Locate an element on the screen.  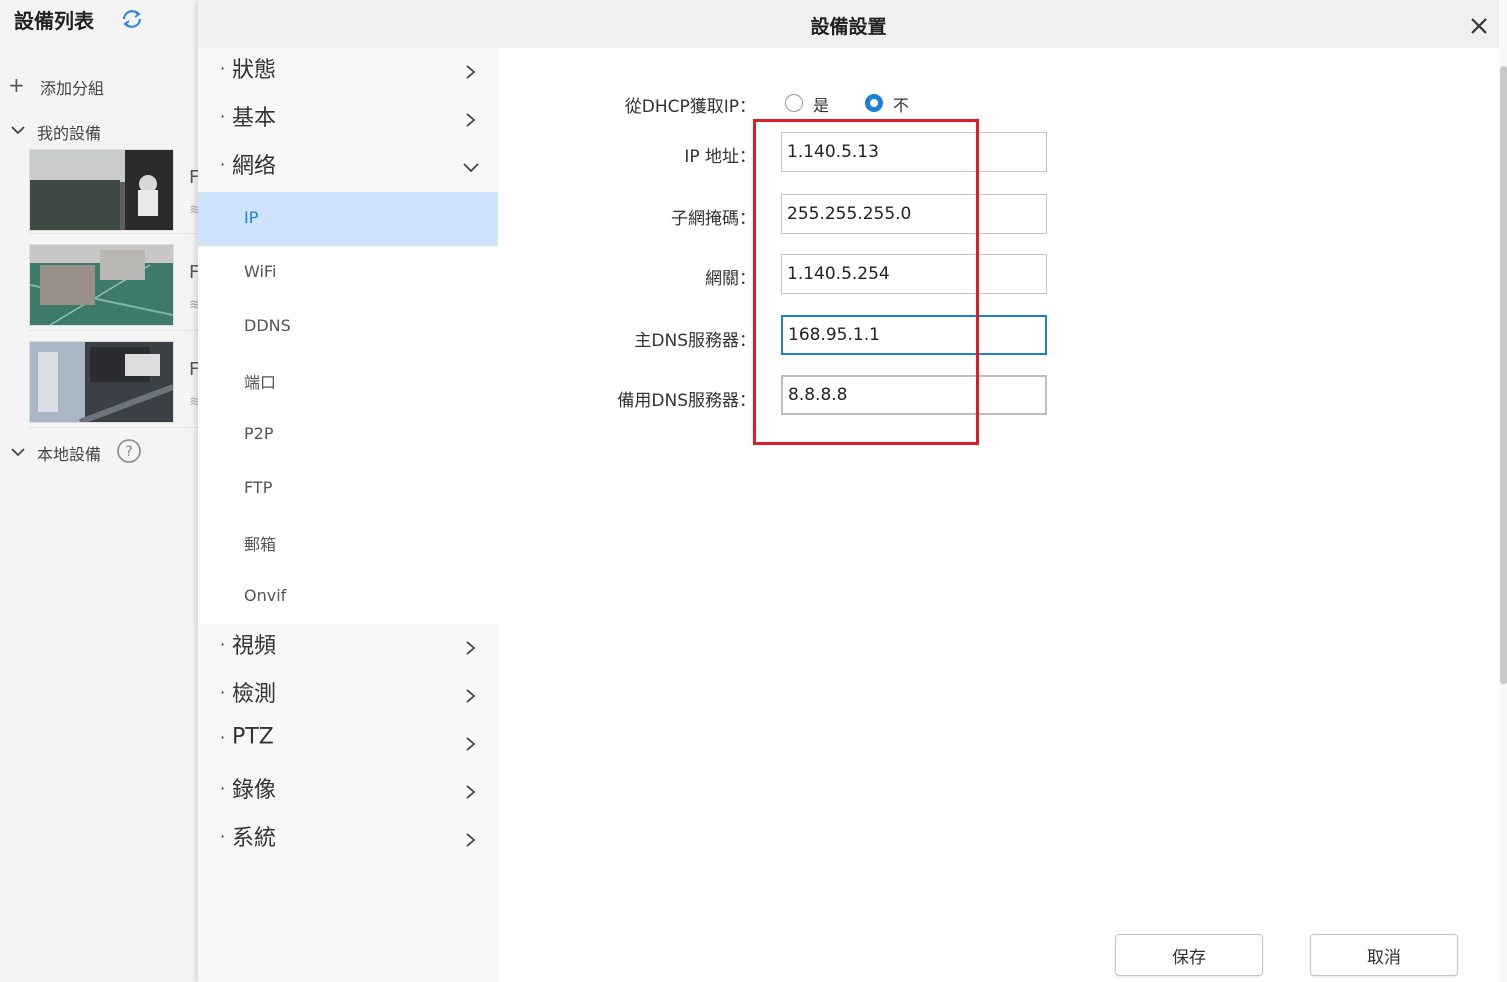
nav-sub-port: 端口 is located at coordinates (260, 381).